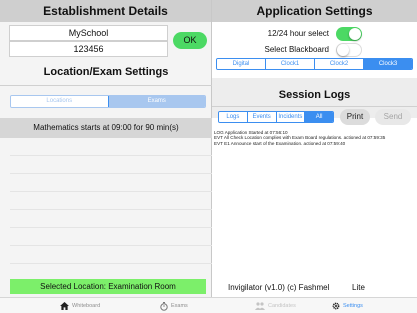 The height and width of the screenshot is (313, 417). What do you see at coordinates (233, 117) in the screenshot?
I see `segment-logs: Logs` at bounding box center [233, 117].